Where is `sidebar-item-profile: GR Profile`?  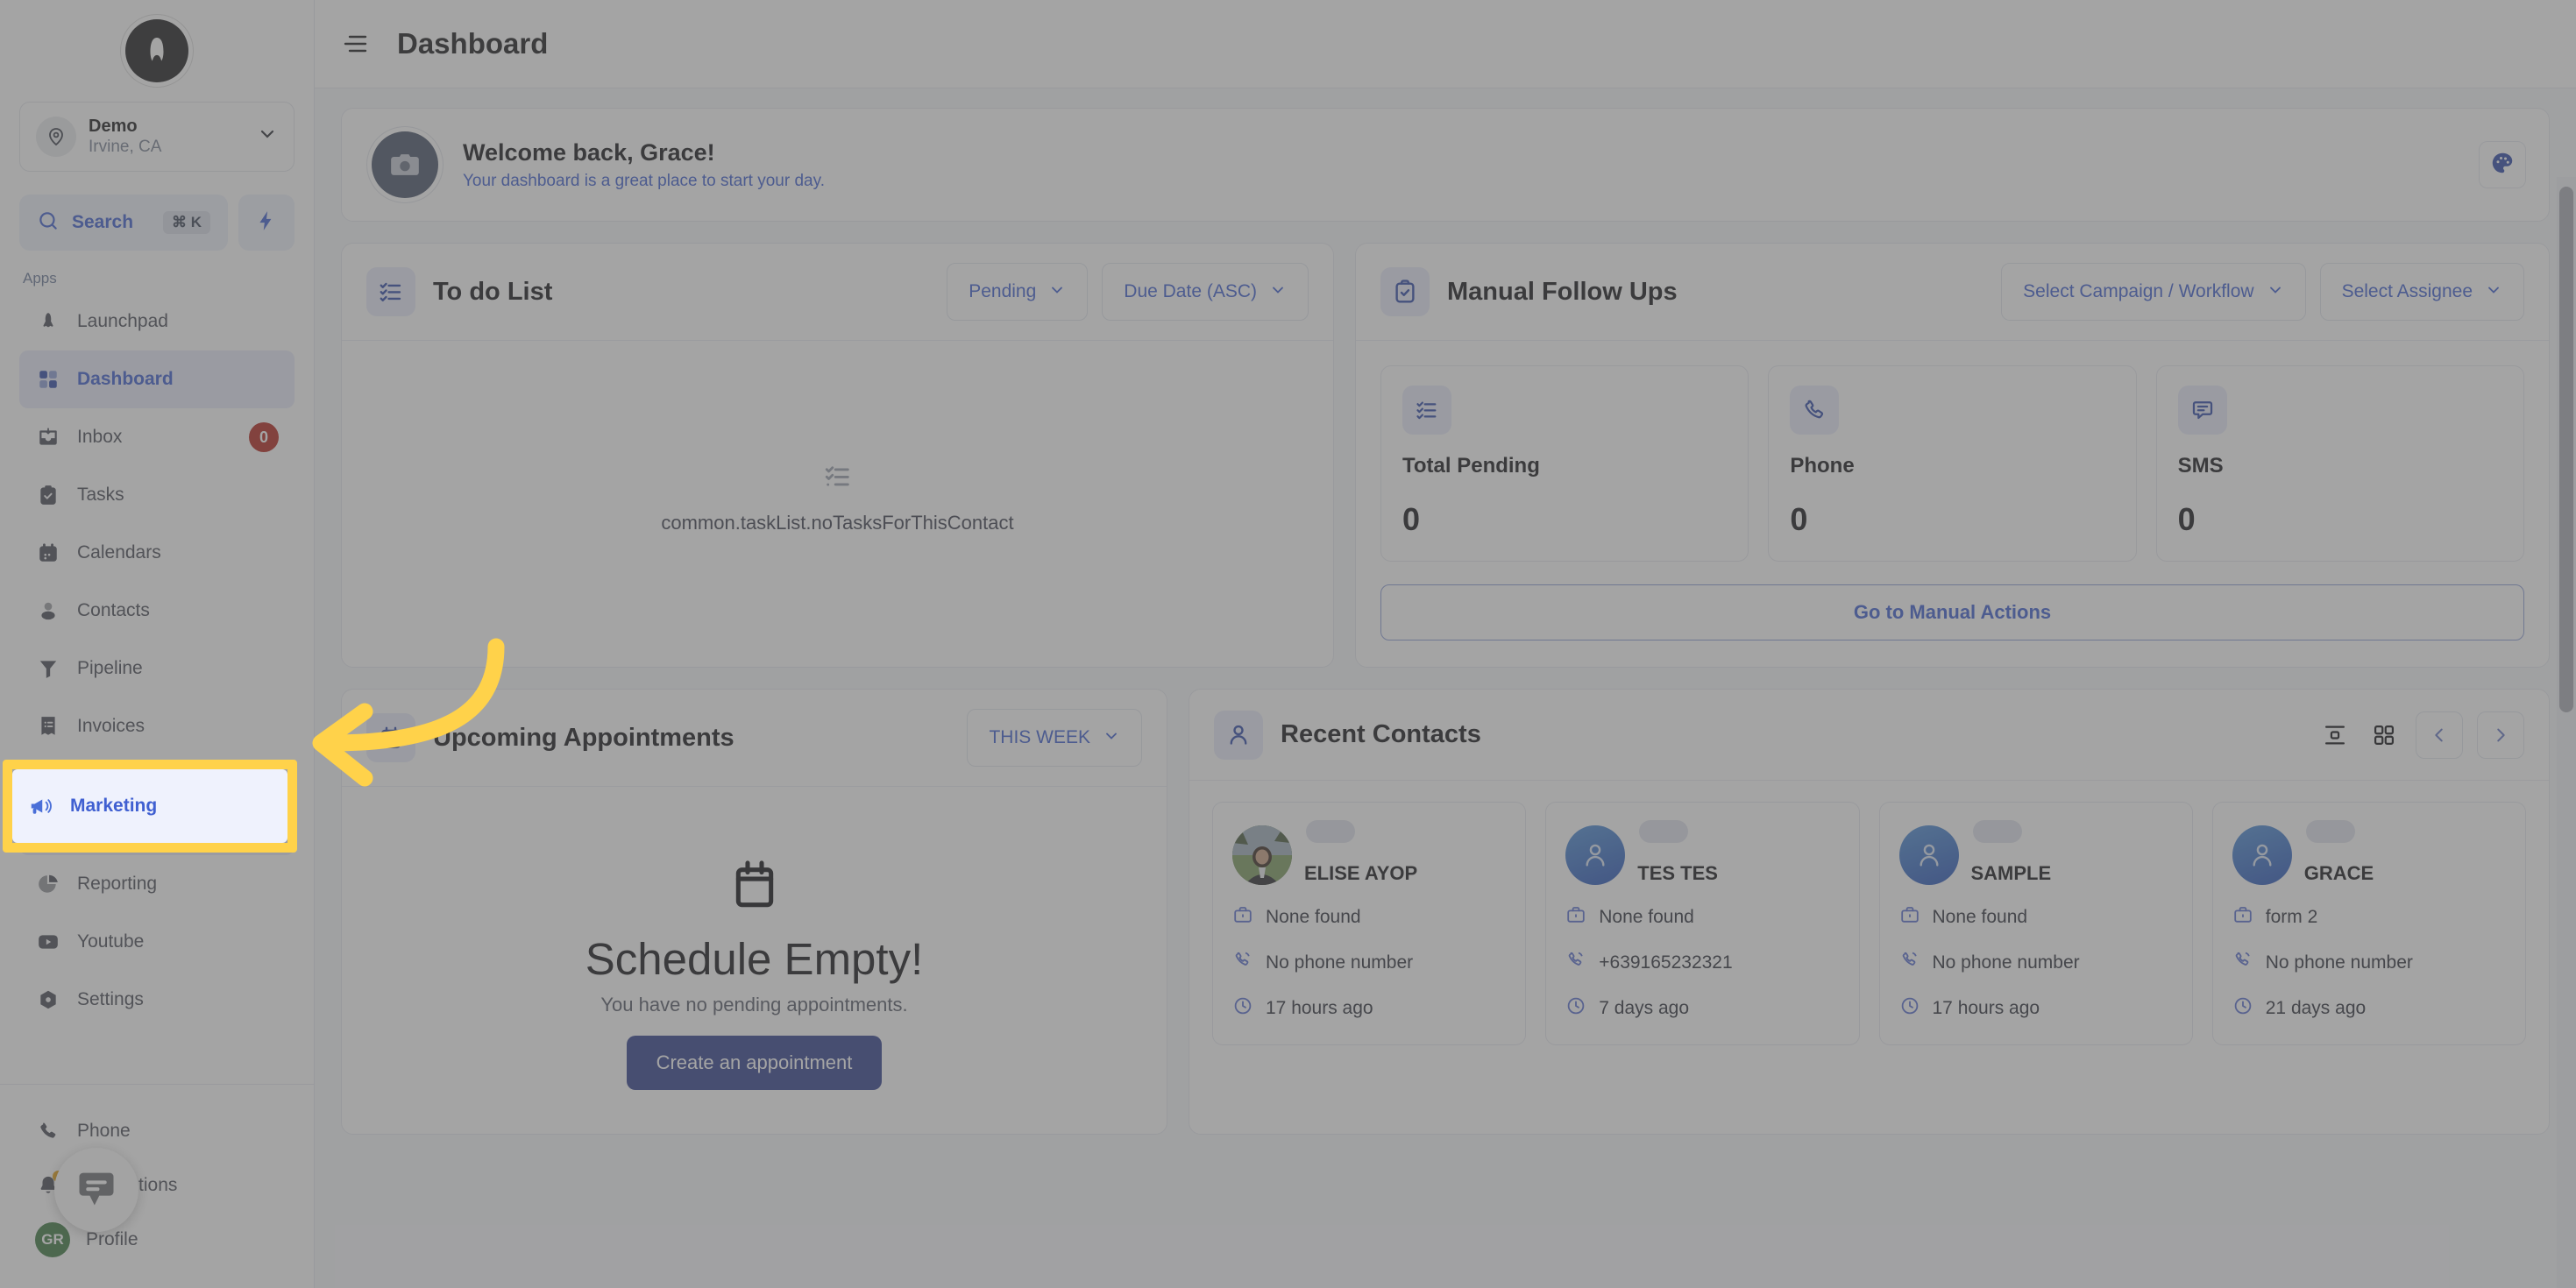 sidebar-item-profile: GR Profile is located at coordinates (157, 1240).